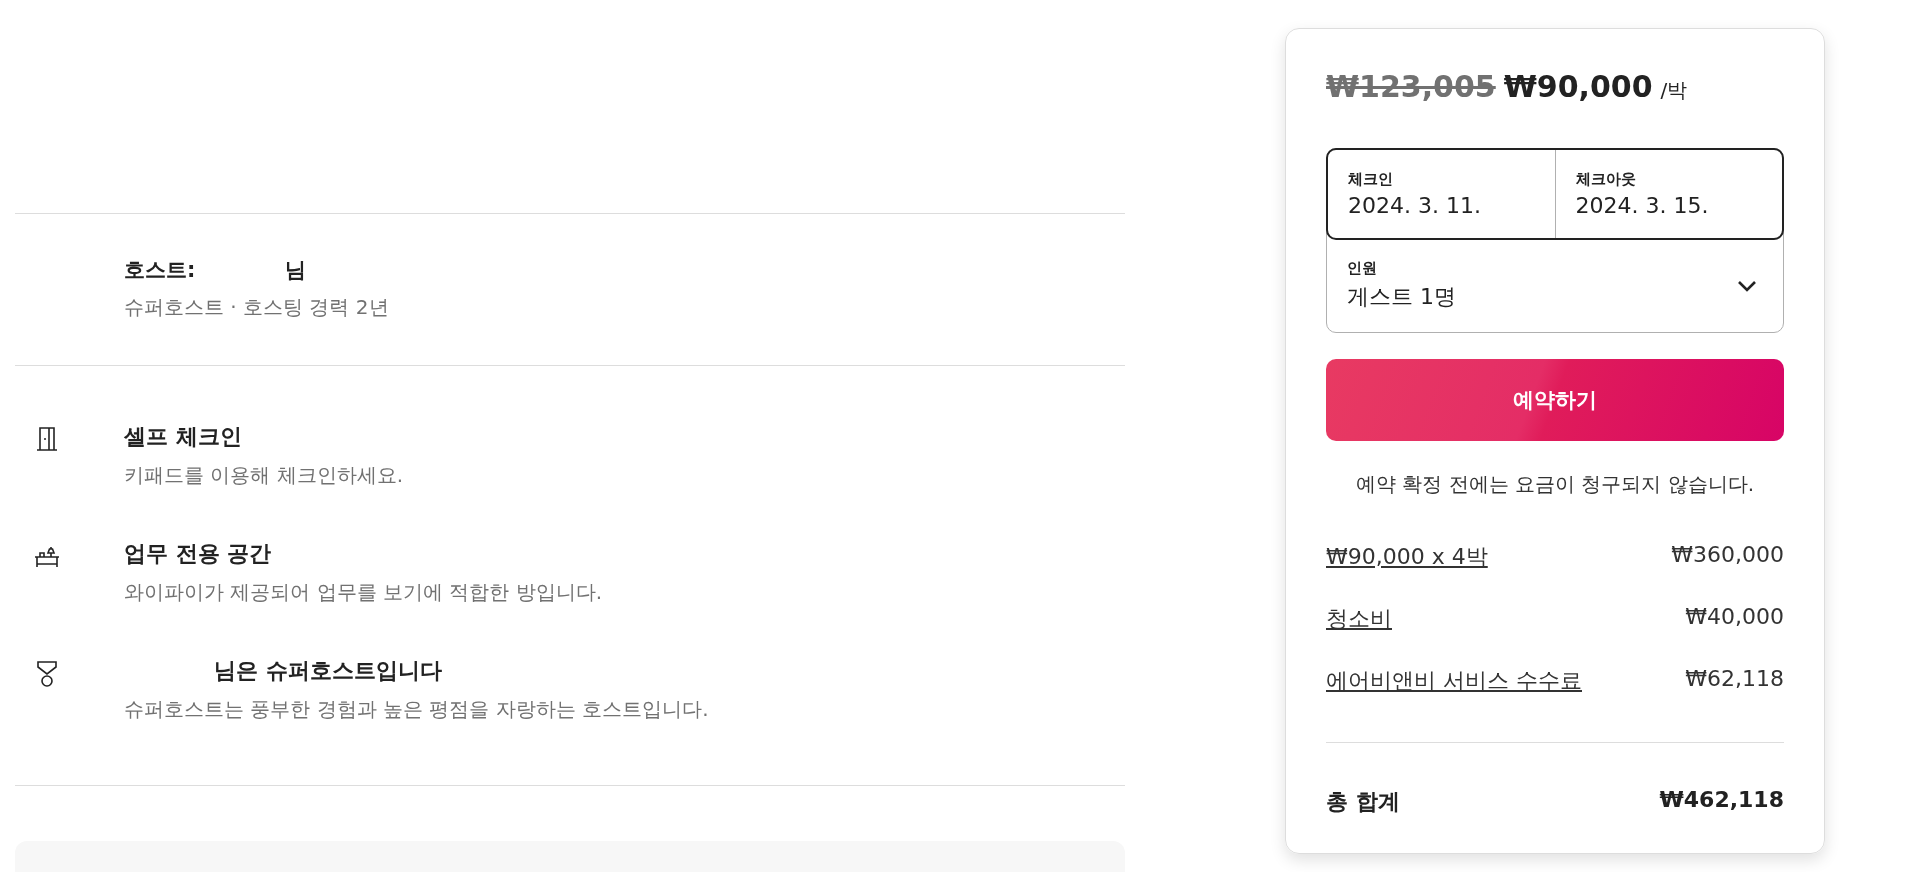 The height and width of the screenshot is (872, 1920). Describe the element at coordinates (416, 709) in the screenshot. I see `feature-description: 슈퍼호스트는 풍부한 경험과 높은 평점을 자랑하는 호스트입니다.` at that location.